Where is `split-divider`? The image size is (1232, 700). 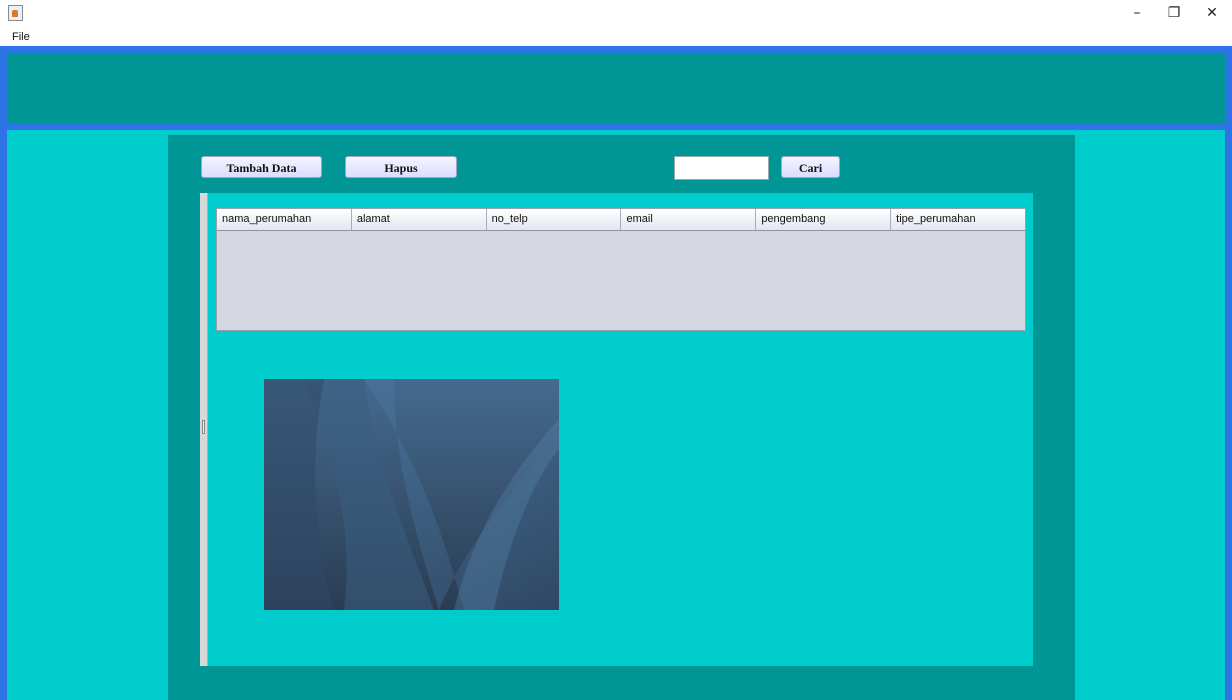
split-divider is located at coordinates (204, 429).